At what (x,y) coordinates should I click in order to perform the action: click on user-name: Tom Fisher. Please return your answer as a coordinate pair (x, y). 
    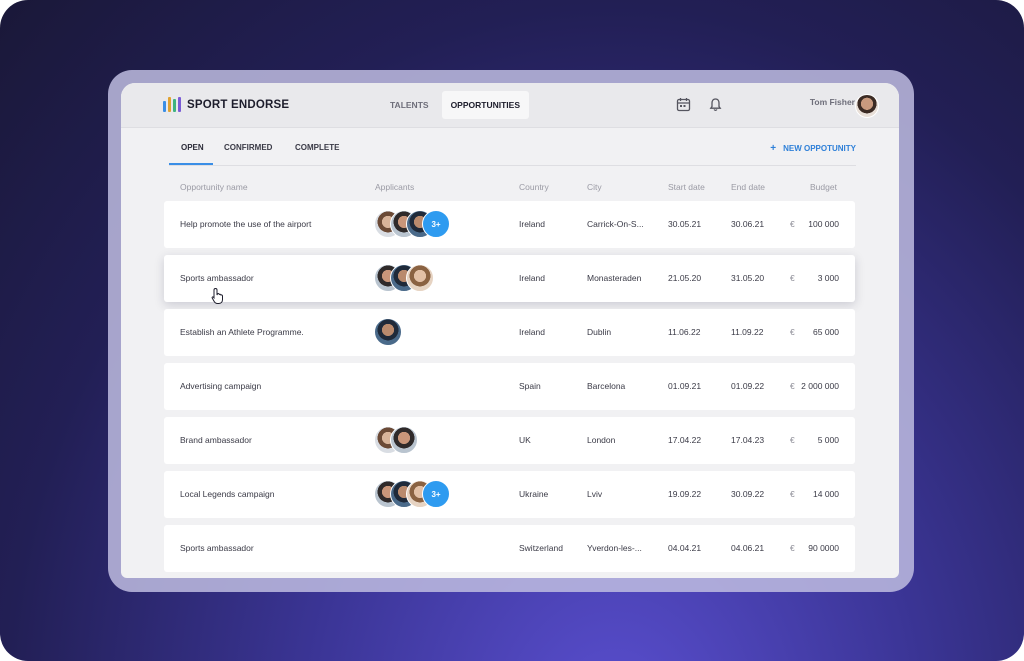
    Looking at the image, I should click on (832, 102).